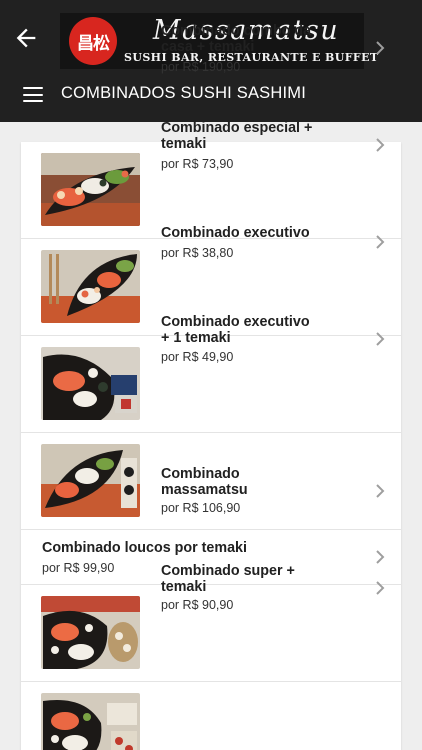 This screenshot has height=750, width=422. Describe the element at coordinates (201, 508) in the screenshot. I see `item-price: por R$ 106,90` at that location.